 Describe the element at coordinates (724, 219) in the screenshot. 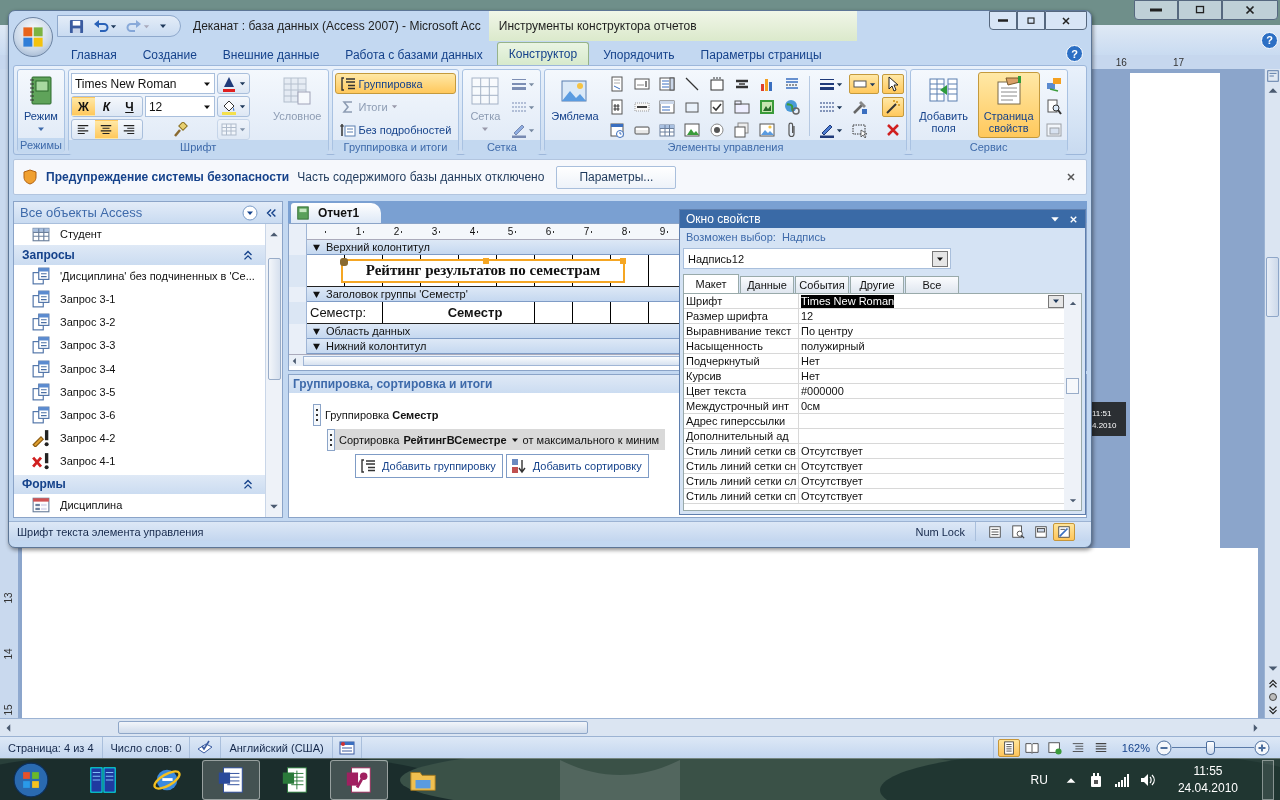

I see `pane-title: Окно свойств` at that location.